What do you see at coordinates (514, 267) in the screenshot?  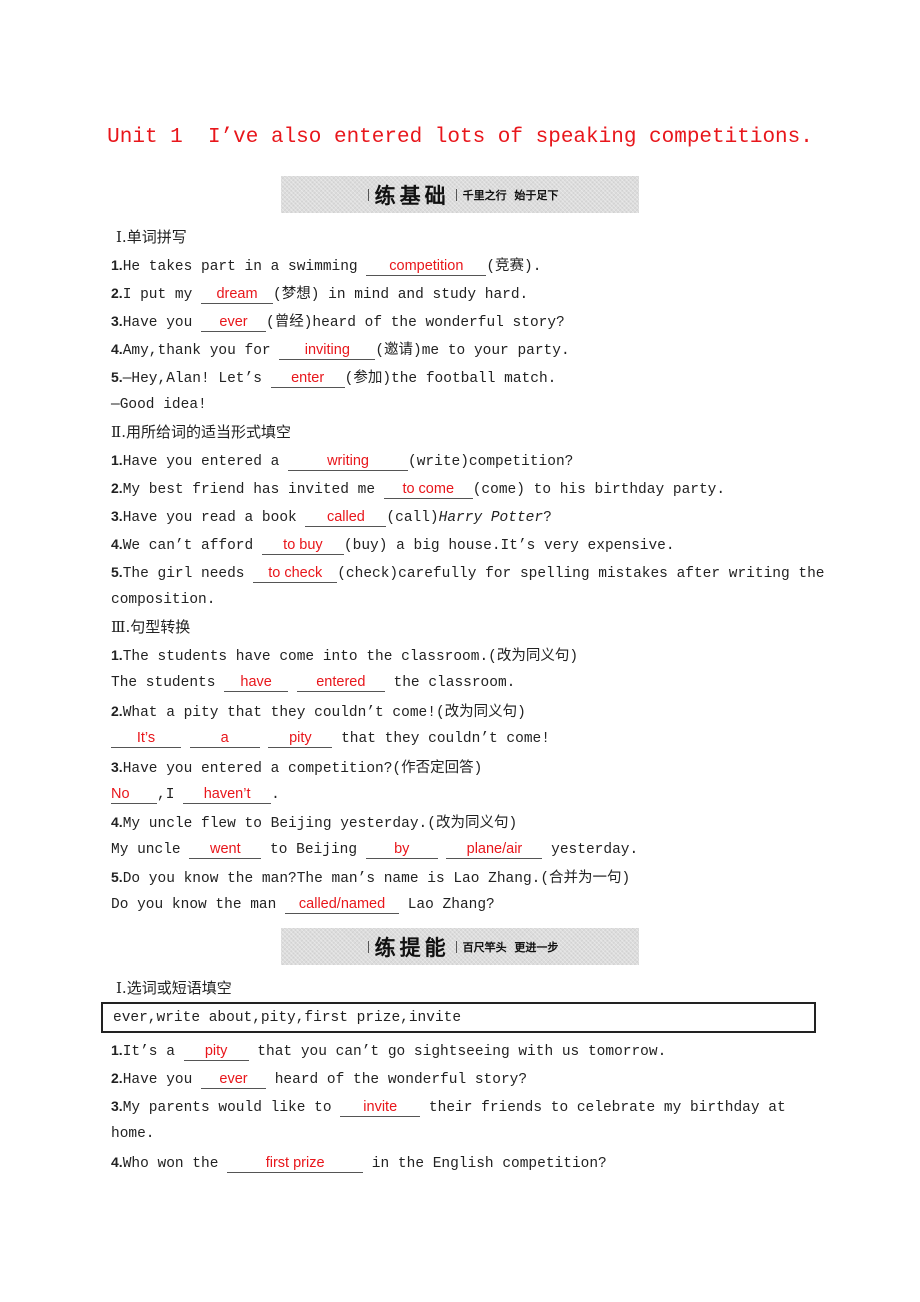 I see `item-text: (竞赛).` at bounding box center [514, 267].